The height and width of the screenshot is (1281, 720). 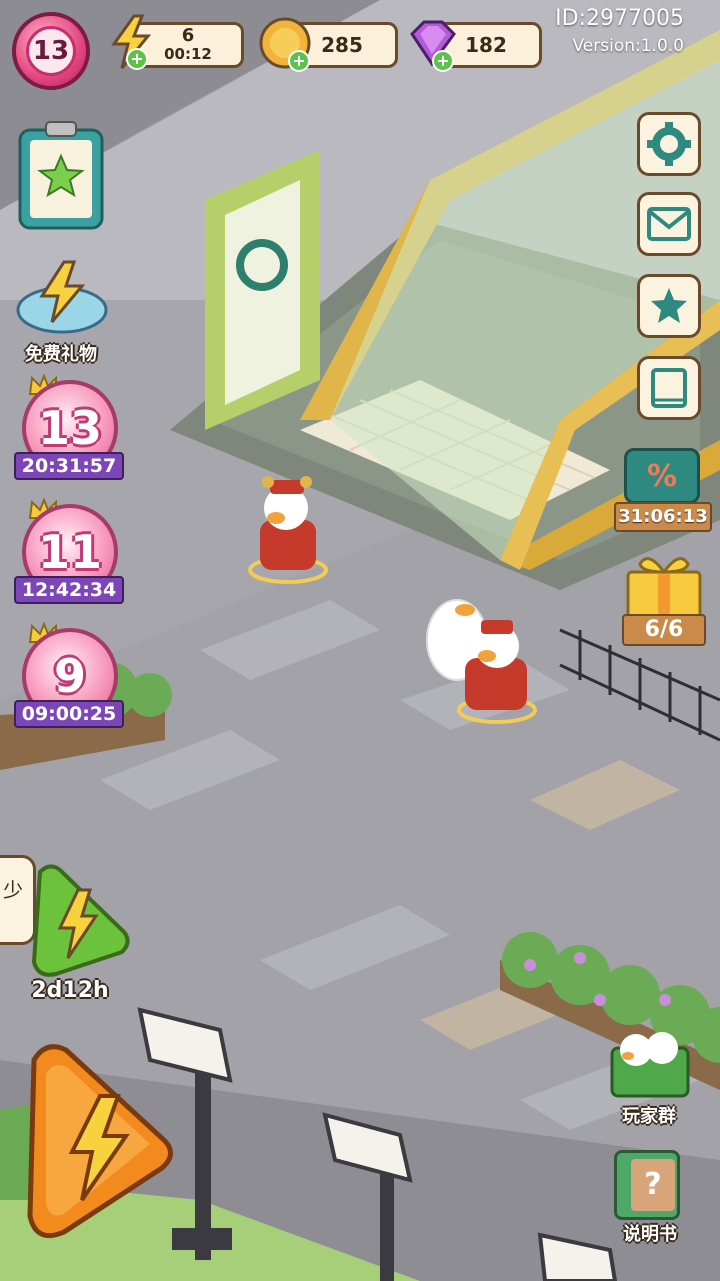 I want to click on energy-add-button: +, so click(x=137, y=59).